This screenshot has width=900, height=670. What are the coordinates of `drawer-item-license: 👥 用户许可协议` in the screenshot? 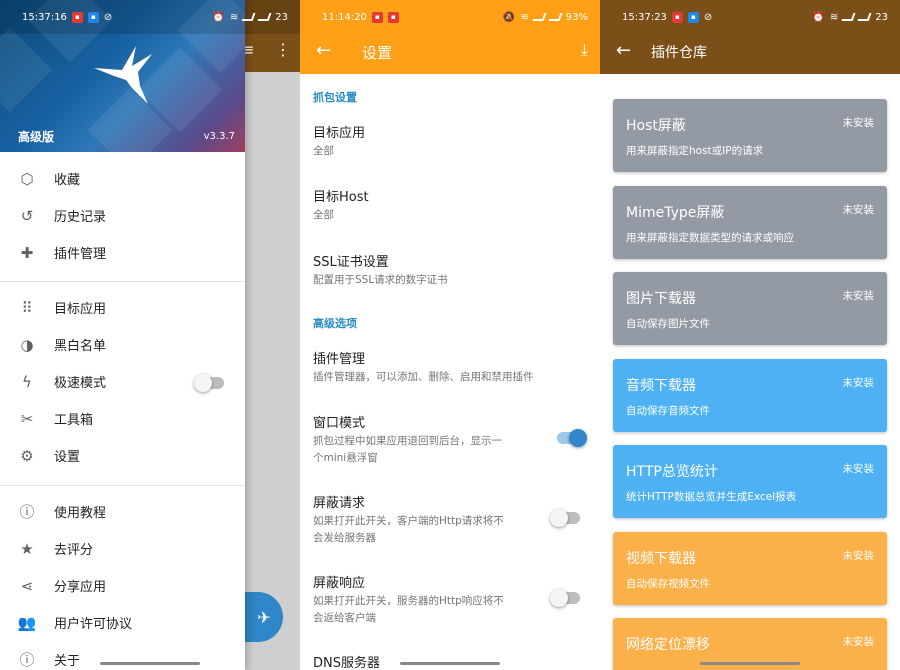 It's located at (122, 622).